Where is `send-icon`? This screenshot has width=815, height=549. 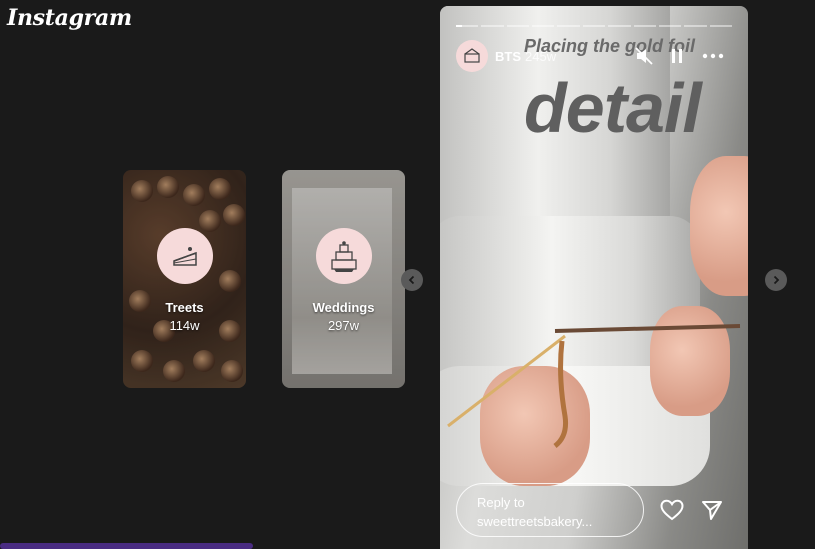
send-icon is located at coordinates (712, 510).